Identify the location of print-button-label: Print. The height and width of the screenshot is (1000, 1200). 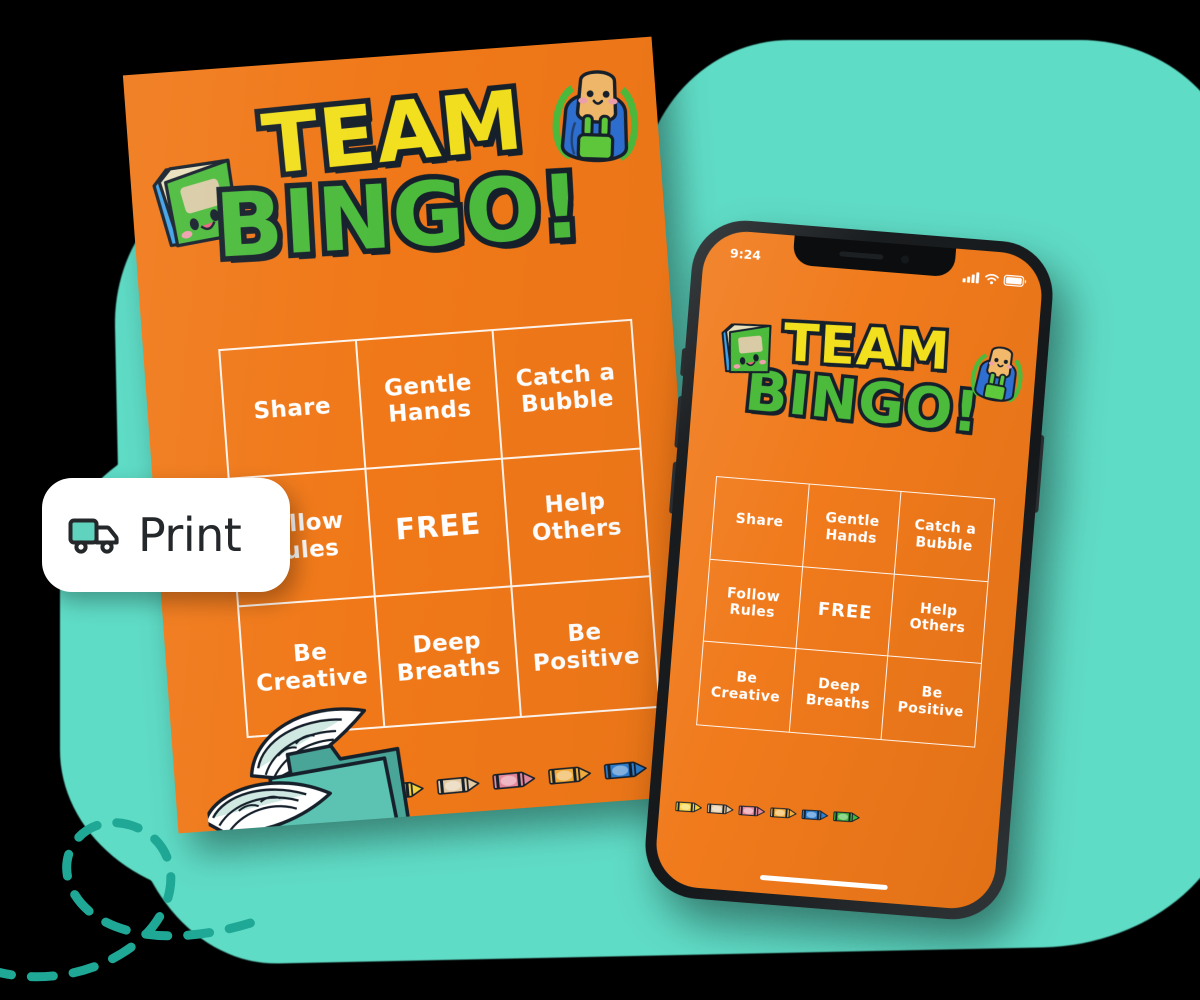
(190, 535).